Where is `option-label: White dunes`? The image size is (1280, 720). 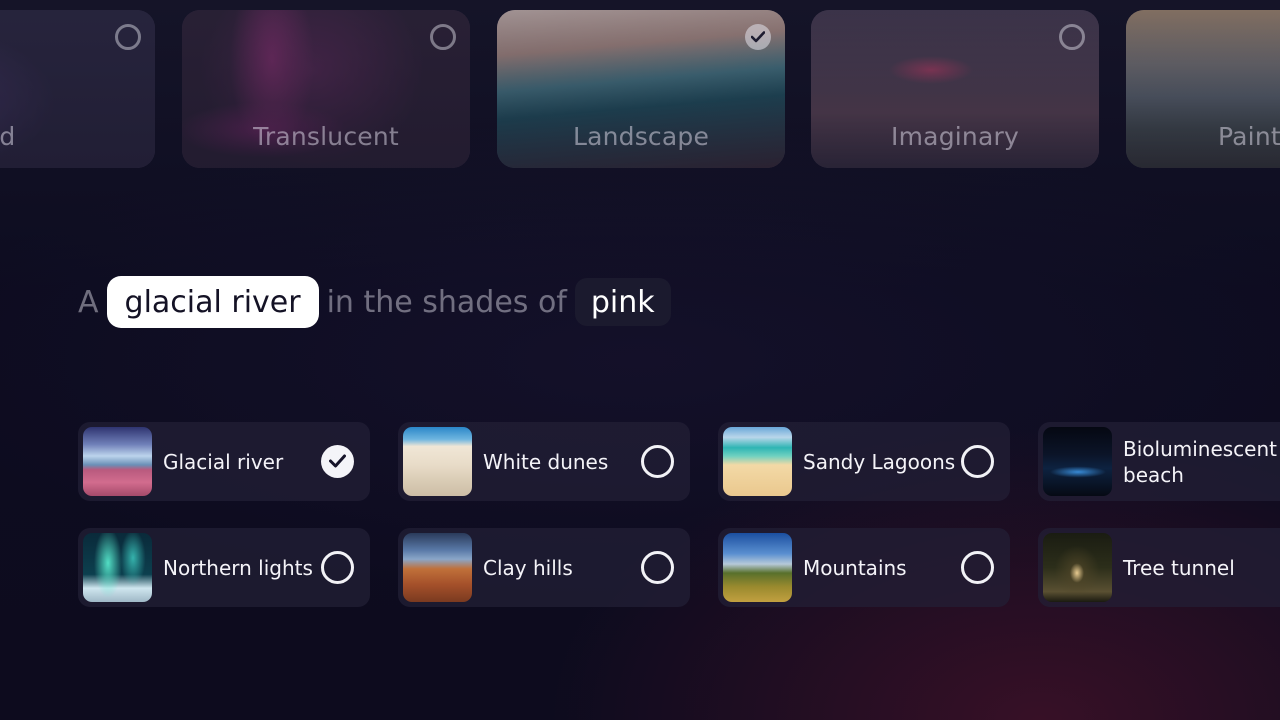
option-label: White dunes is located at coordinates (546, 461).